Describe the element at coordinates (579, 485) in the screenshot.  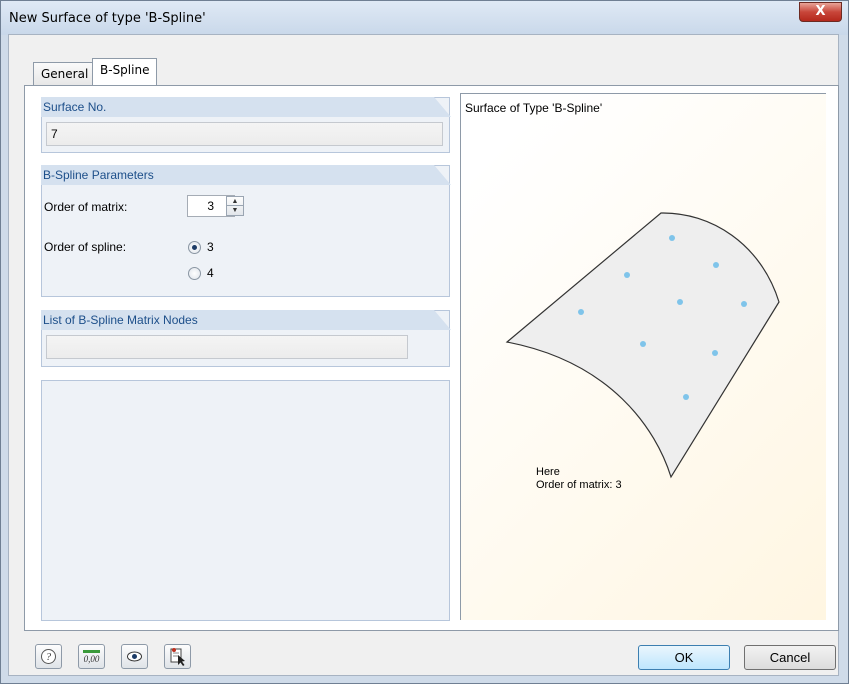
I see `preview-note-line2: Order of matrix: 3` at that location.